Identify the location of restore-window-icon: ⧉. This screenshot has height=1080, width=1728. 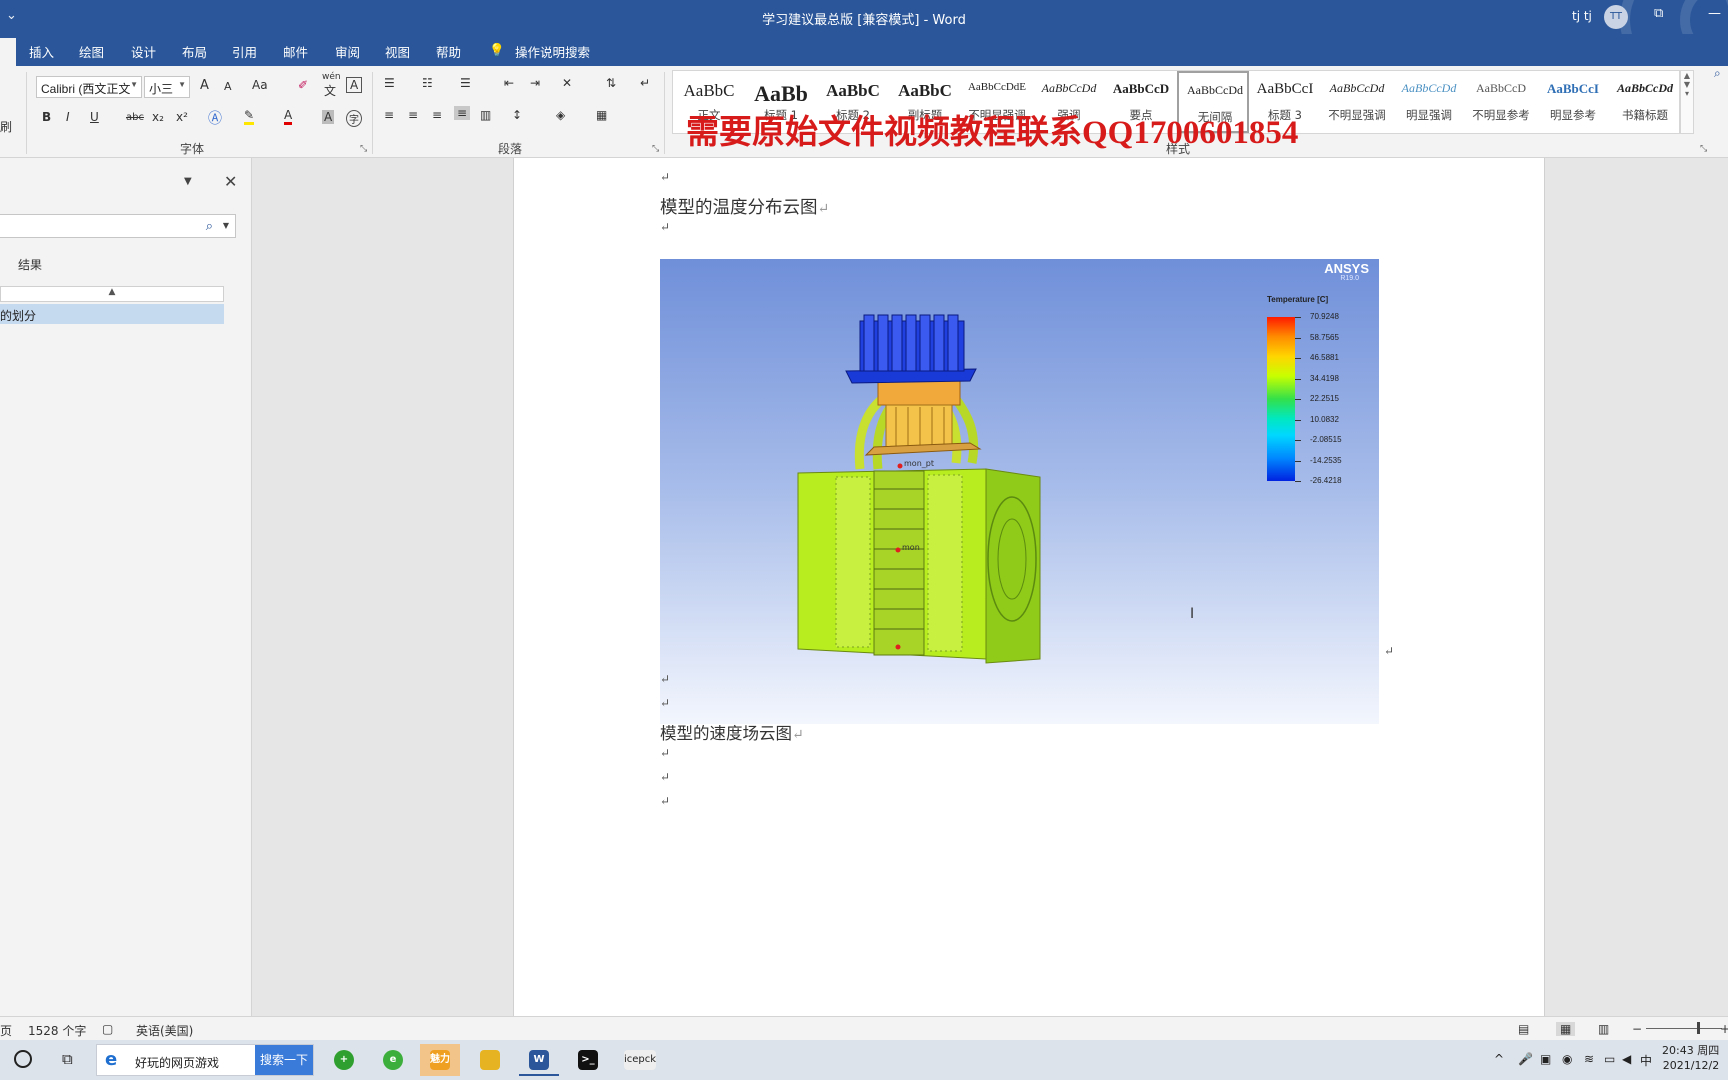
(1658, 13).